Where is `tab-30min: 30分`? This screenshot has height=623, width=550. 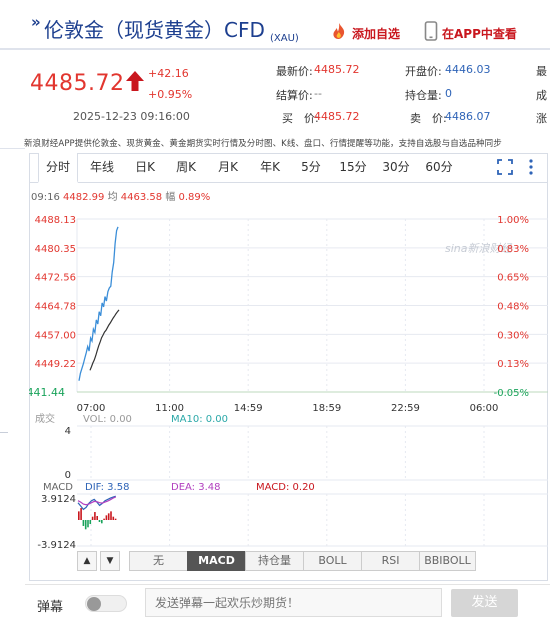 tab-30min: 30分 is located at coordinates (396, 167).